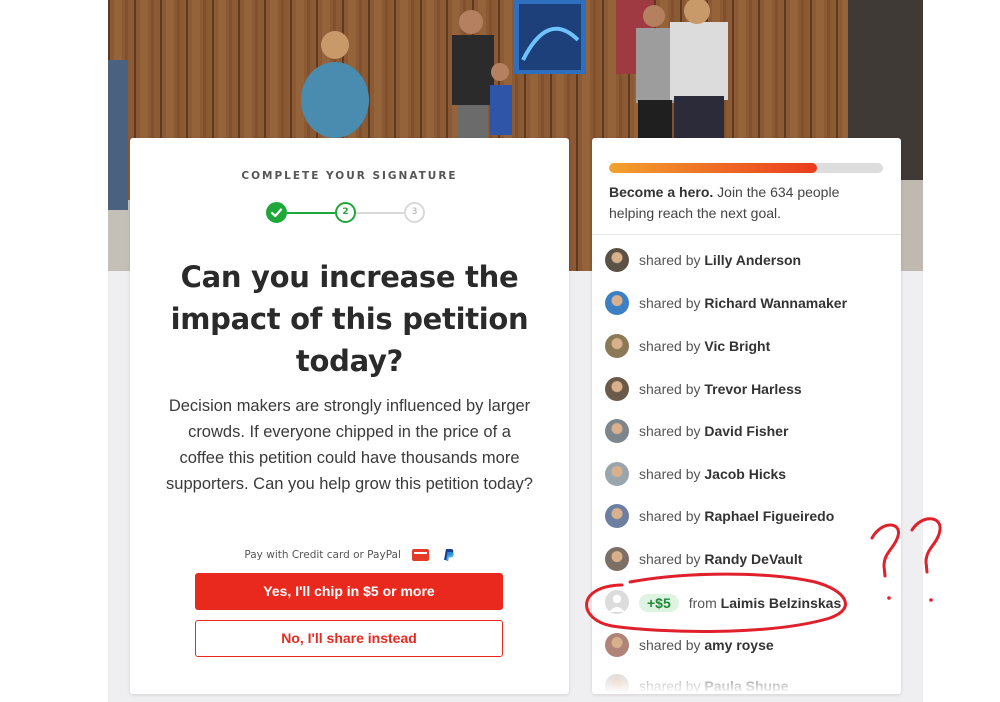  Describe the element at coordinates (414, 212) in the screenshot. I see `step-3-upcoming: 3` at that location.